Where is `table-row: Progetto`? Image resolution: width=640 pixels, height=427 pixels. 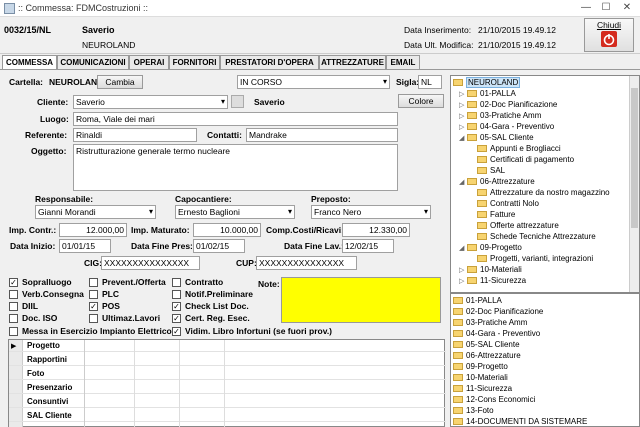 table-row: Progetto is located at coordinates (227, 346).